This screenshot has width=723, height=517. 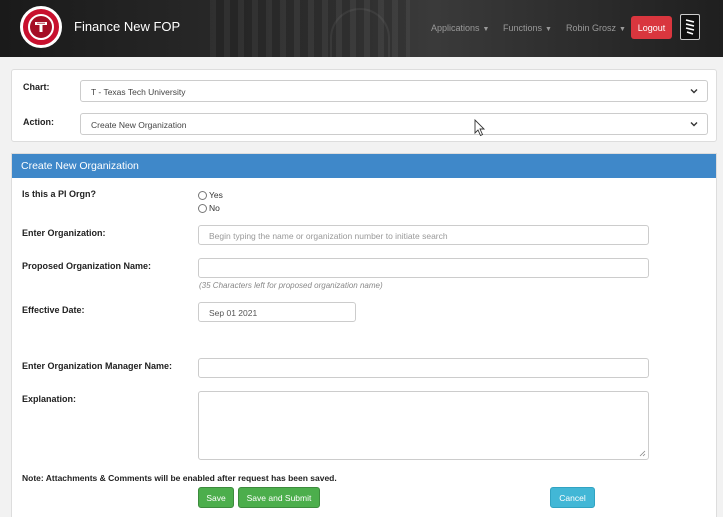 I want to click on double-t-icon, so click(x=41, y=27).